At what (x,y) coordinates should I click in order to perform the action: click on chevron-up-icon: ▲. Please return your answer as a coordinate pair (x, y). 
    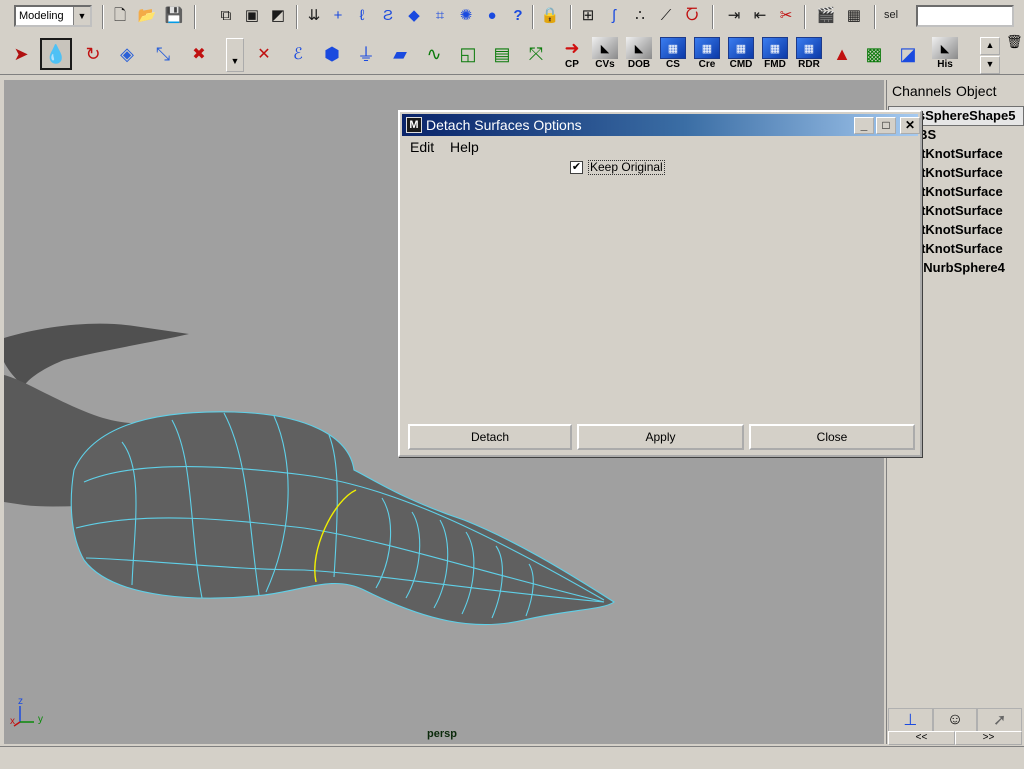
    Looking at the image, I should click on (990, 46).